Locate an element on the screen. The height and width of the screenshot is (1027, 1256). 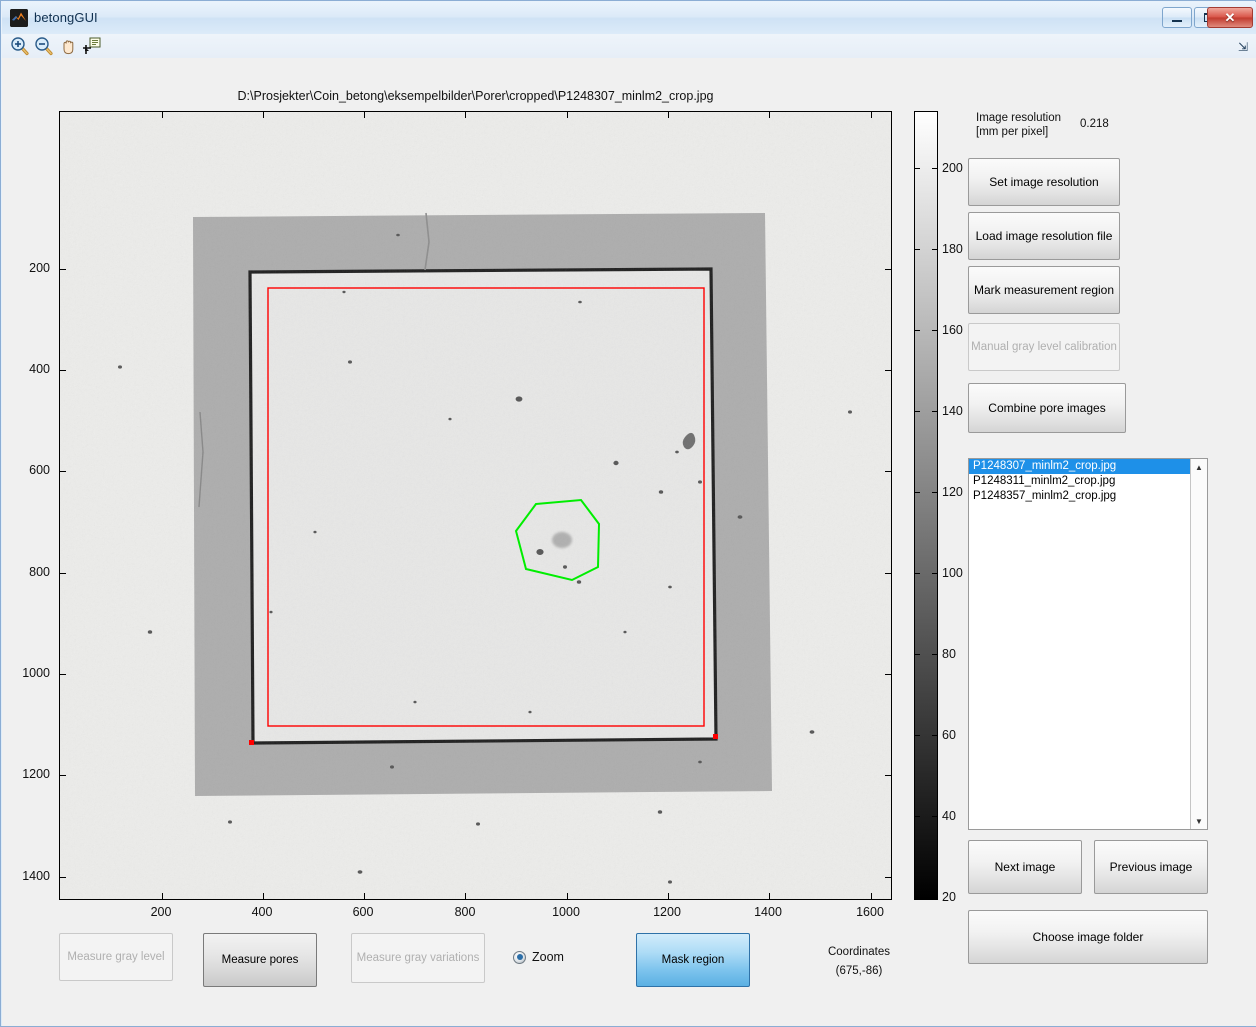
scroll-up-icon: ▲ is located at coordinates (1199, 467).